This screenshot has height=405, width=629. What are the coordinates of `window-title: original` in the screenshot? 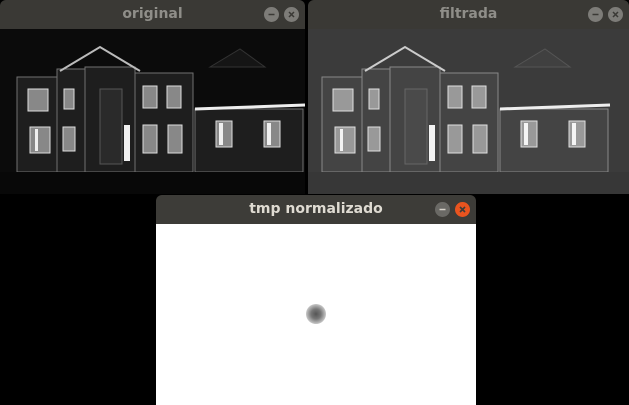 It's located at (152, 14).